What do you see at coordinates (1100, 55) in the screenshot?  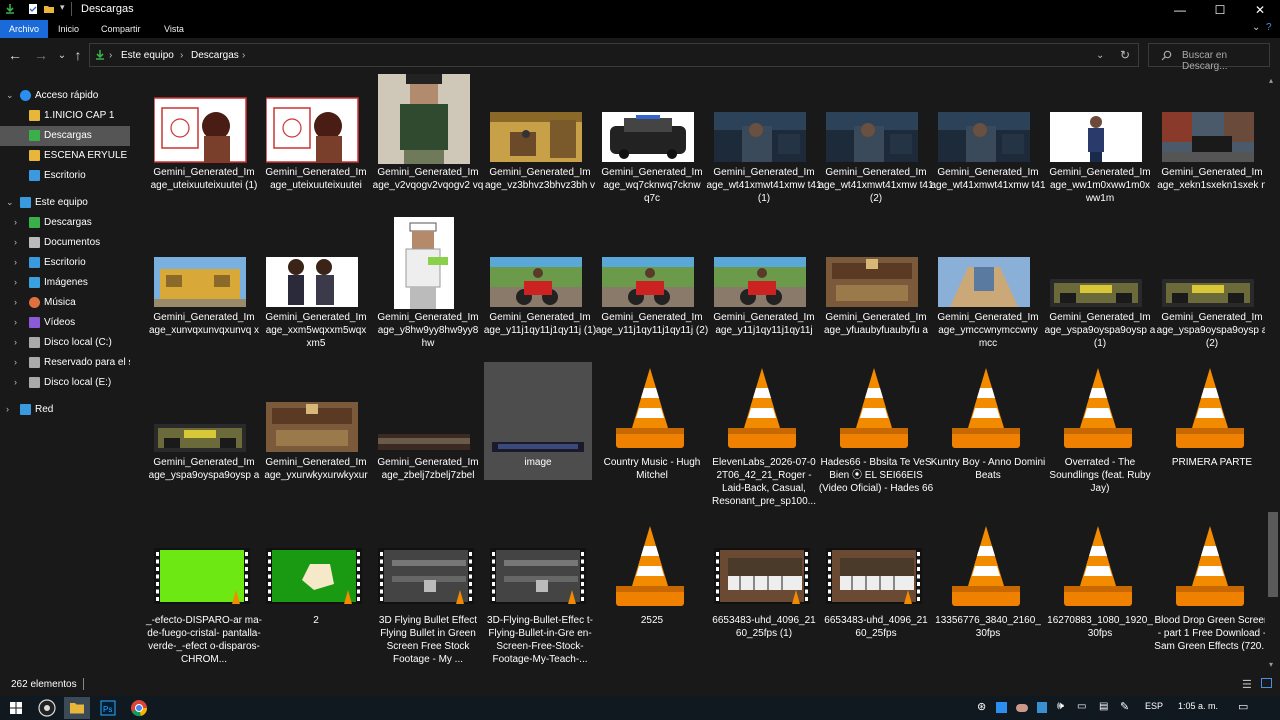 I see `address-history-chevron-icon: ⌄` at bounding box center [1100, 55].